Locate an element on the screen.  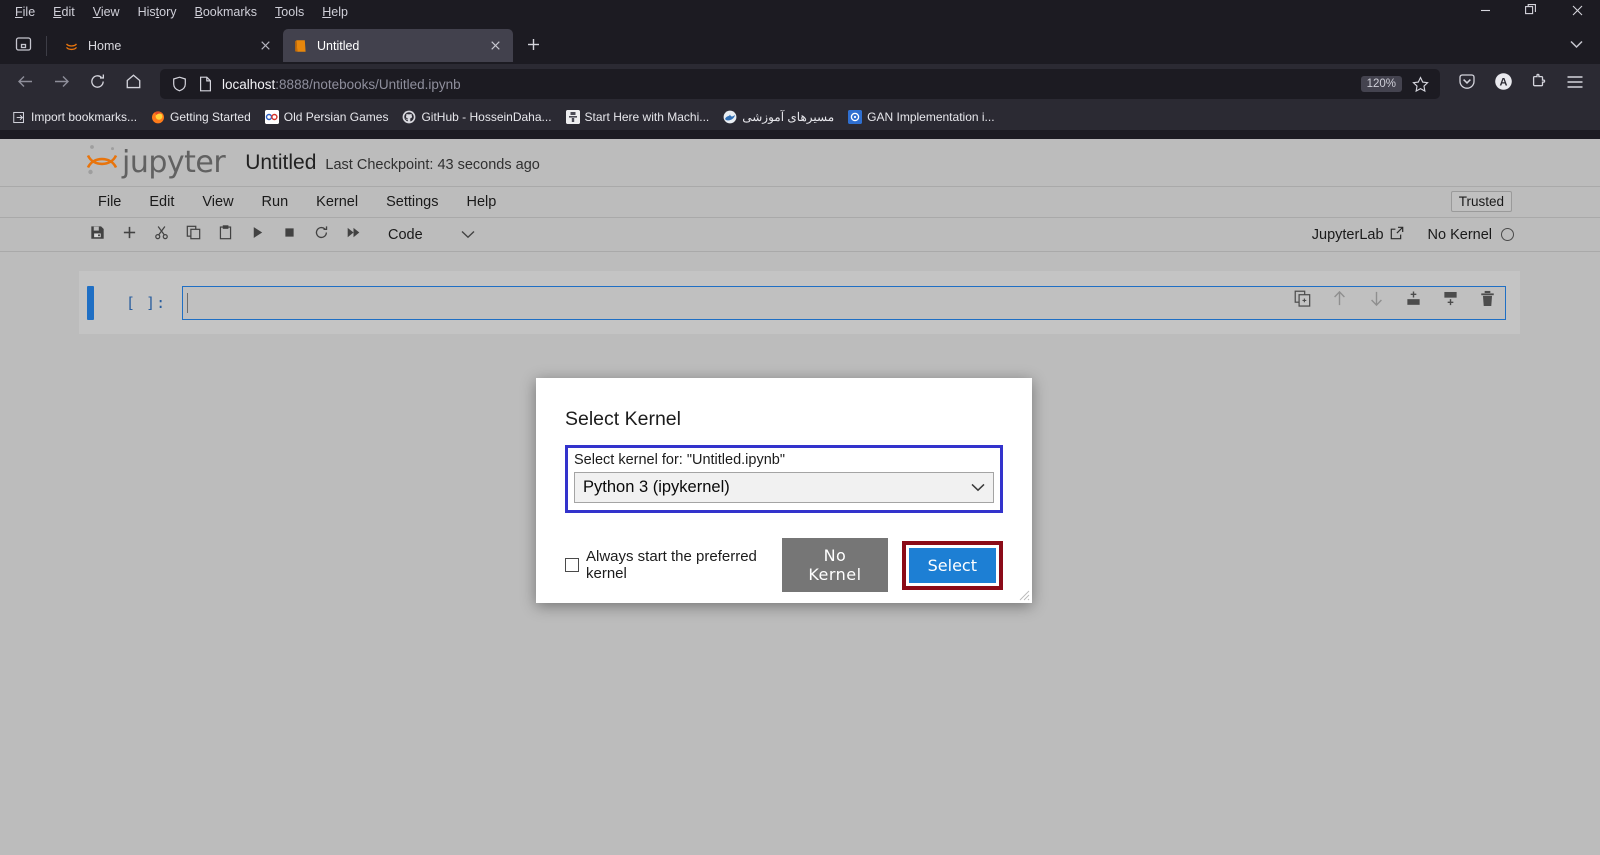
jp-menu-run: Run is located at coordinates (275, 202).